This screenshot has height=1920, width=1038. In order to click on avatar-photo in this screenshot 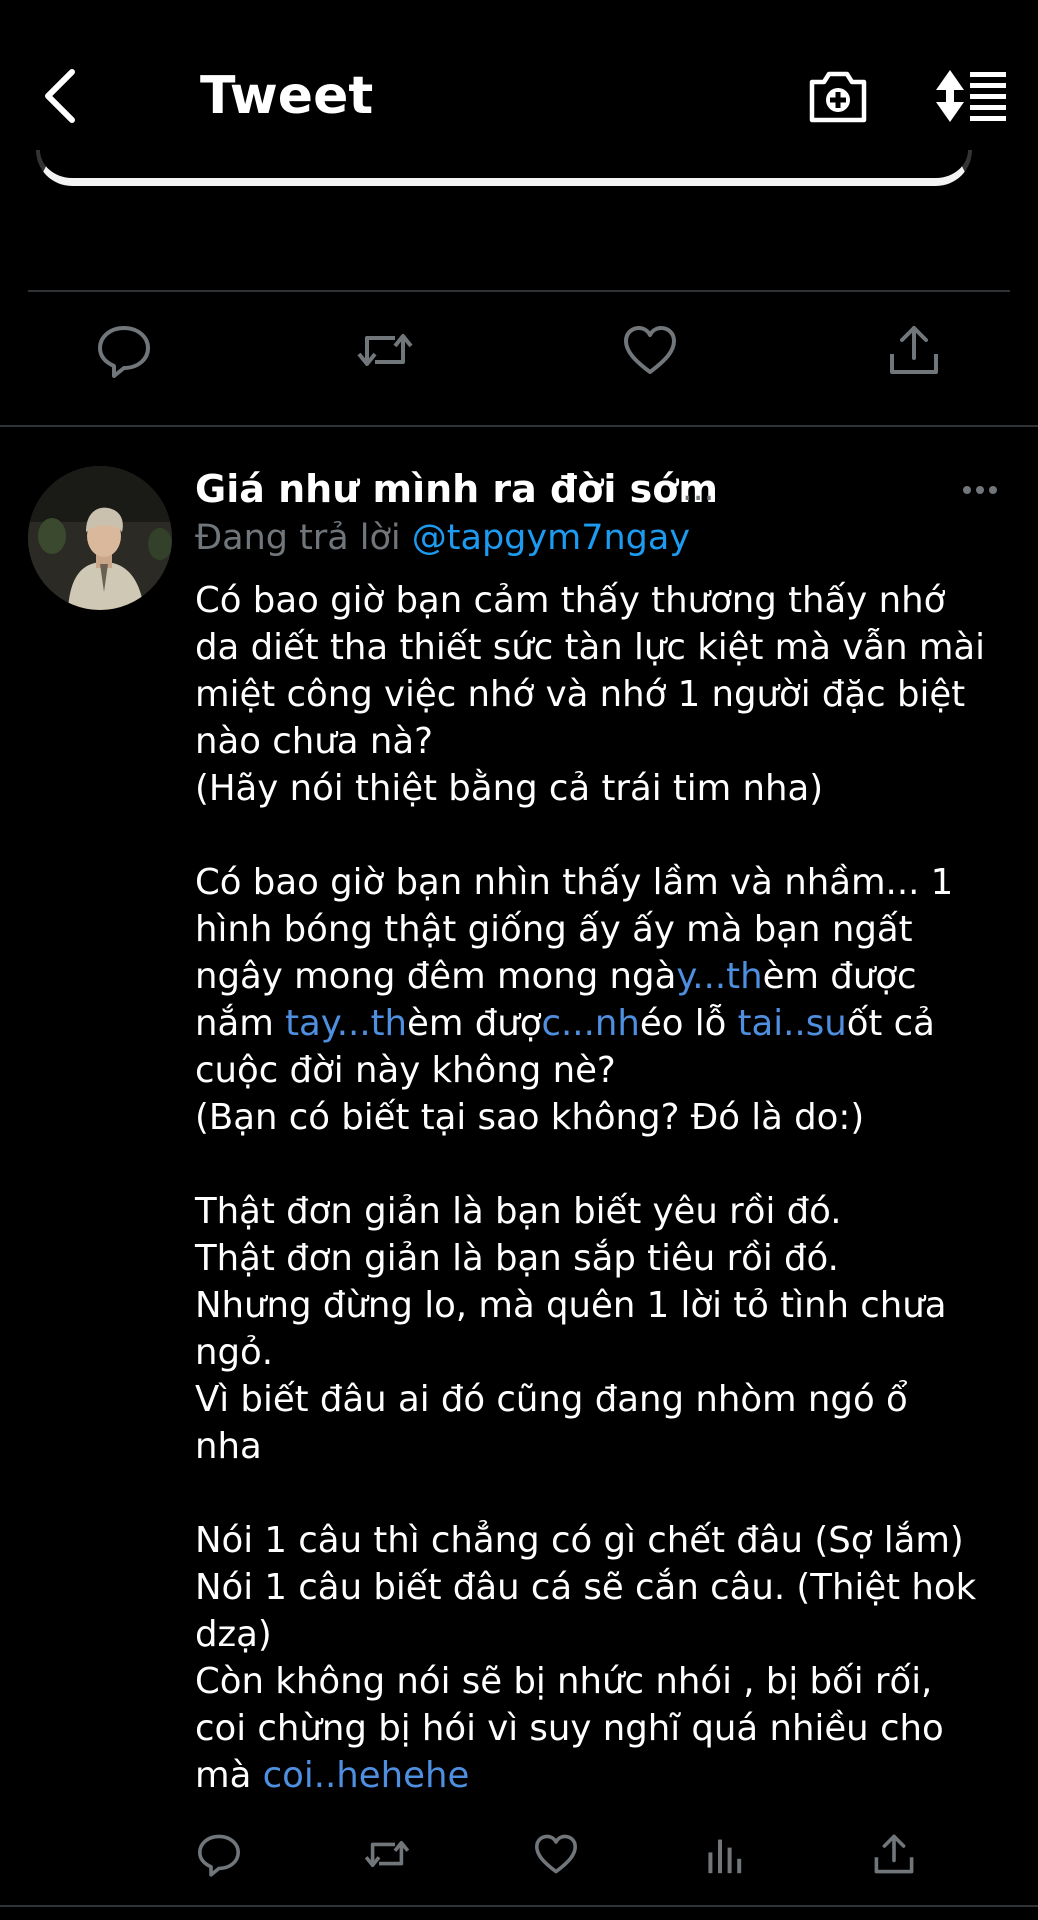, I will do `click(100, 538)`.